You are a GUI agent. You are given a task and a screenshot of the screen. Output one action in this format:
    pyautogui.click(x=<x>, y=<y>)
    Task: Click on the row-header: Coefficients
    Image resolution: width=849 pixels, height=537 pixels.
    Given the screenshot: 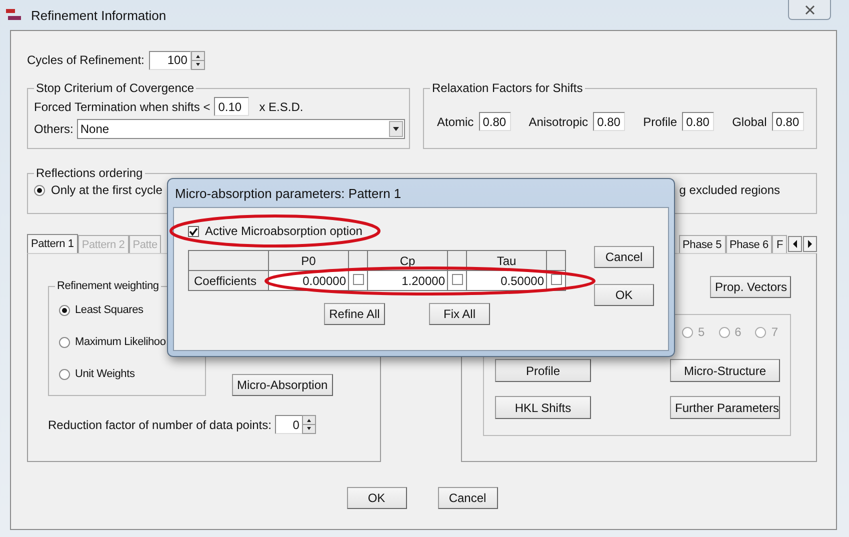 What is the action you would take?
    pyautogui.click(x=228, y=280)
    